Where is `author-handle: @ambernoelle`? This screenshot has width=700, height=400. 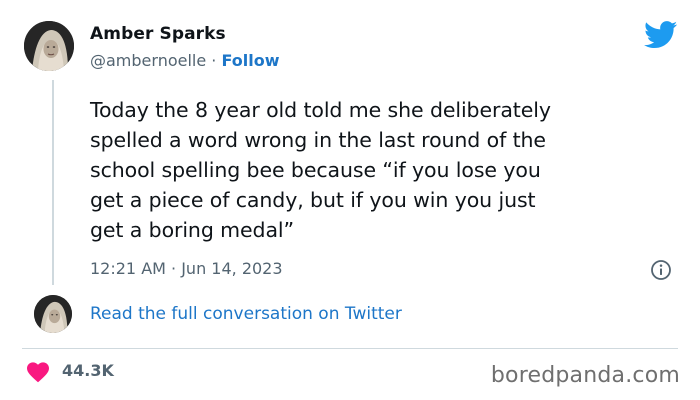 author-handle: @ambernoelle is located at coordinates (148, 60).